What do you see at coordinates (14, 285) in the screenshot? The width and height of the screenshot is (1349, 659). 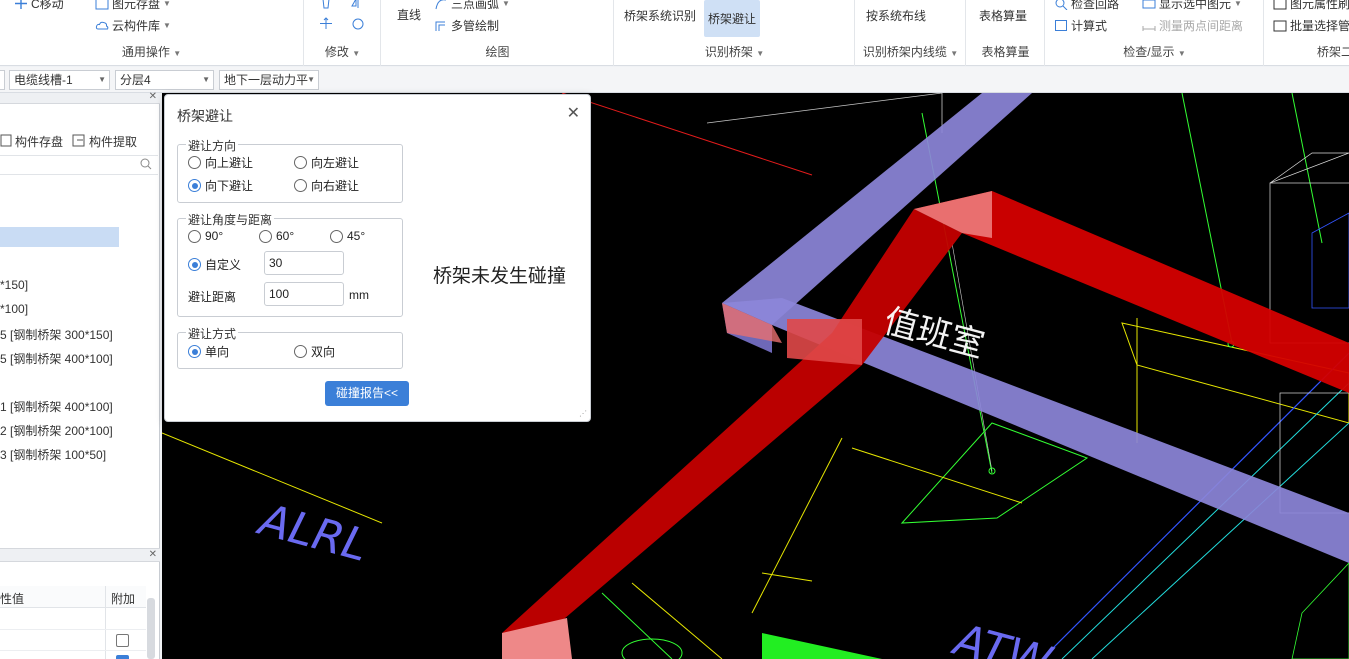 I see `tree-item: *150]` at bounding box center [14, 285].